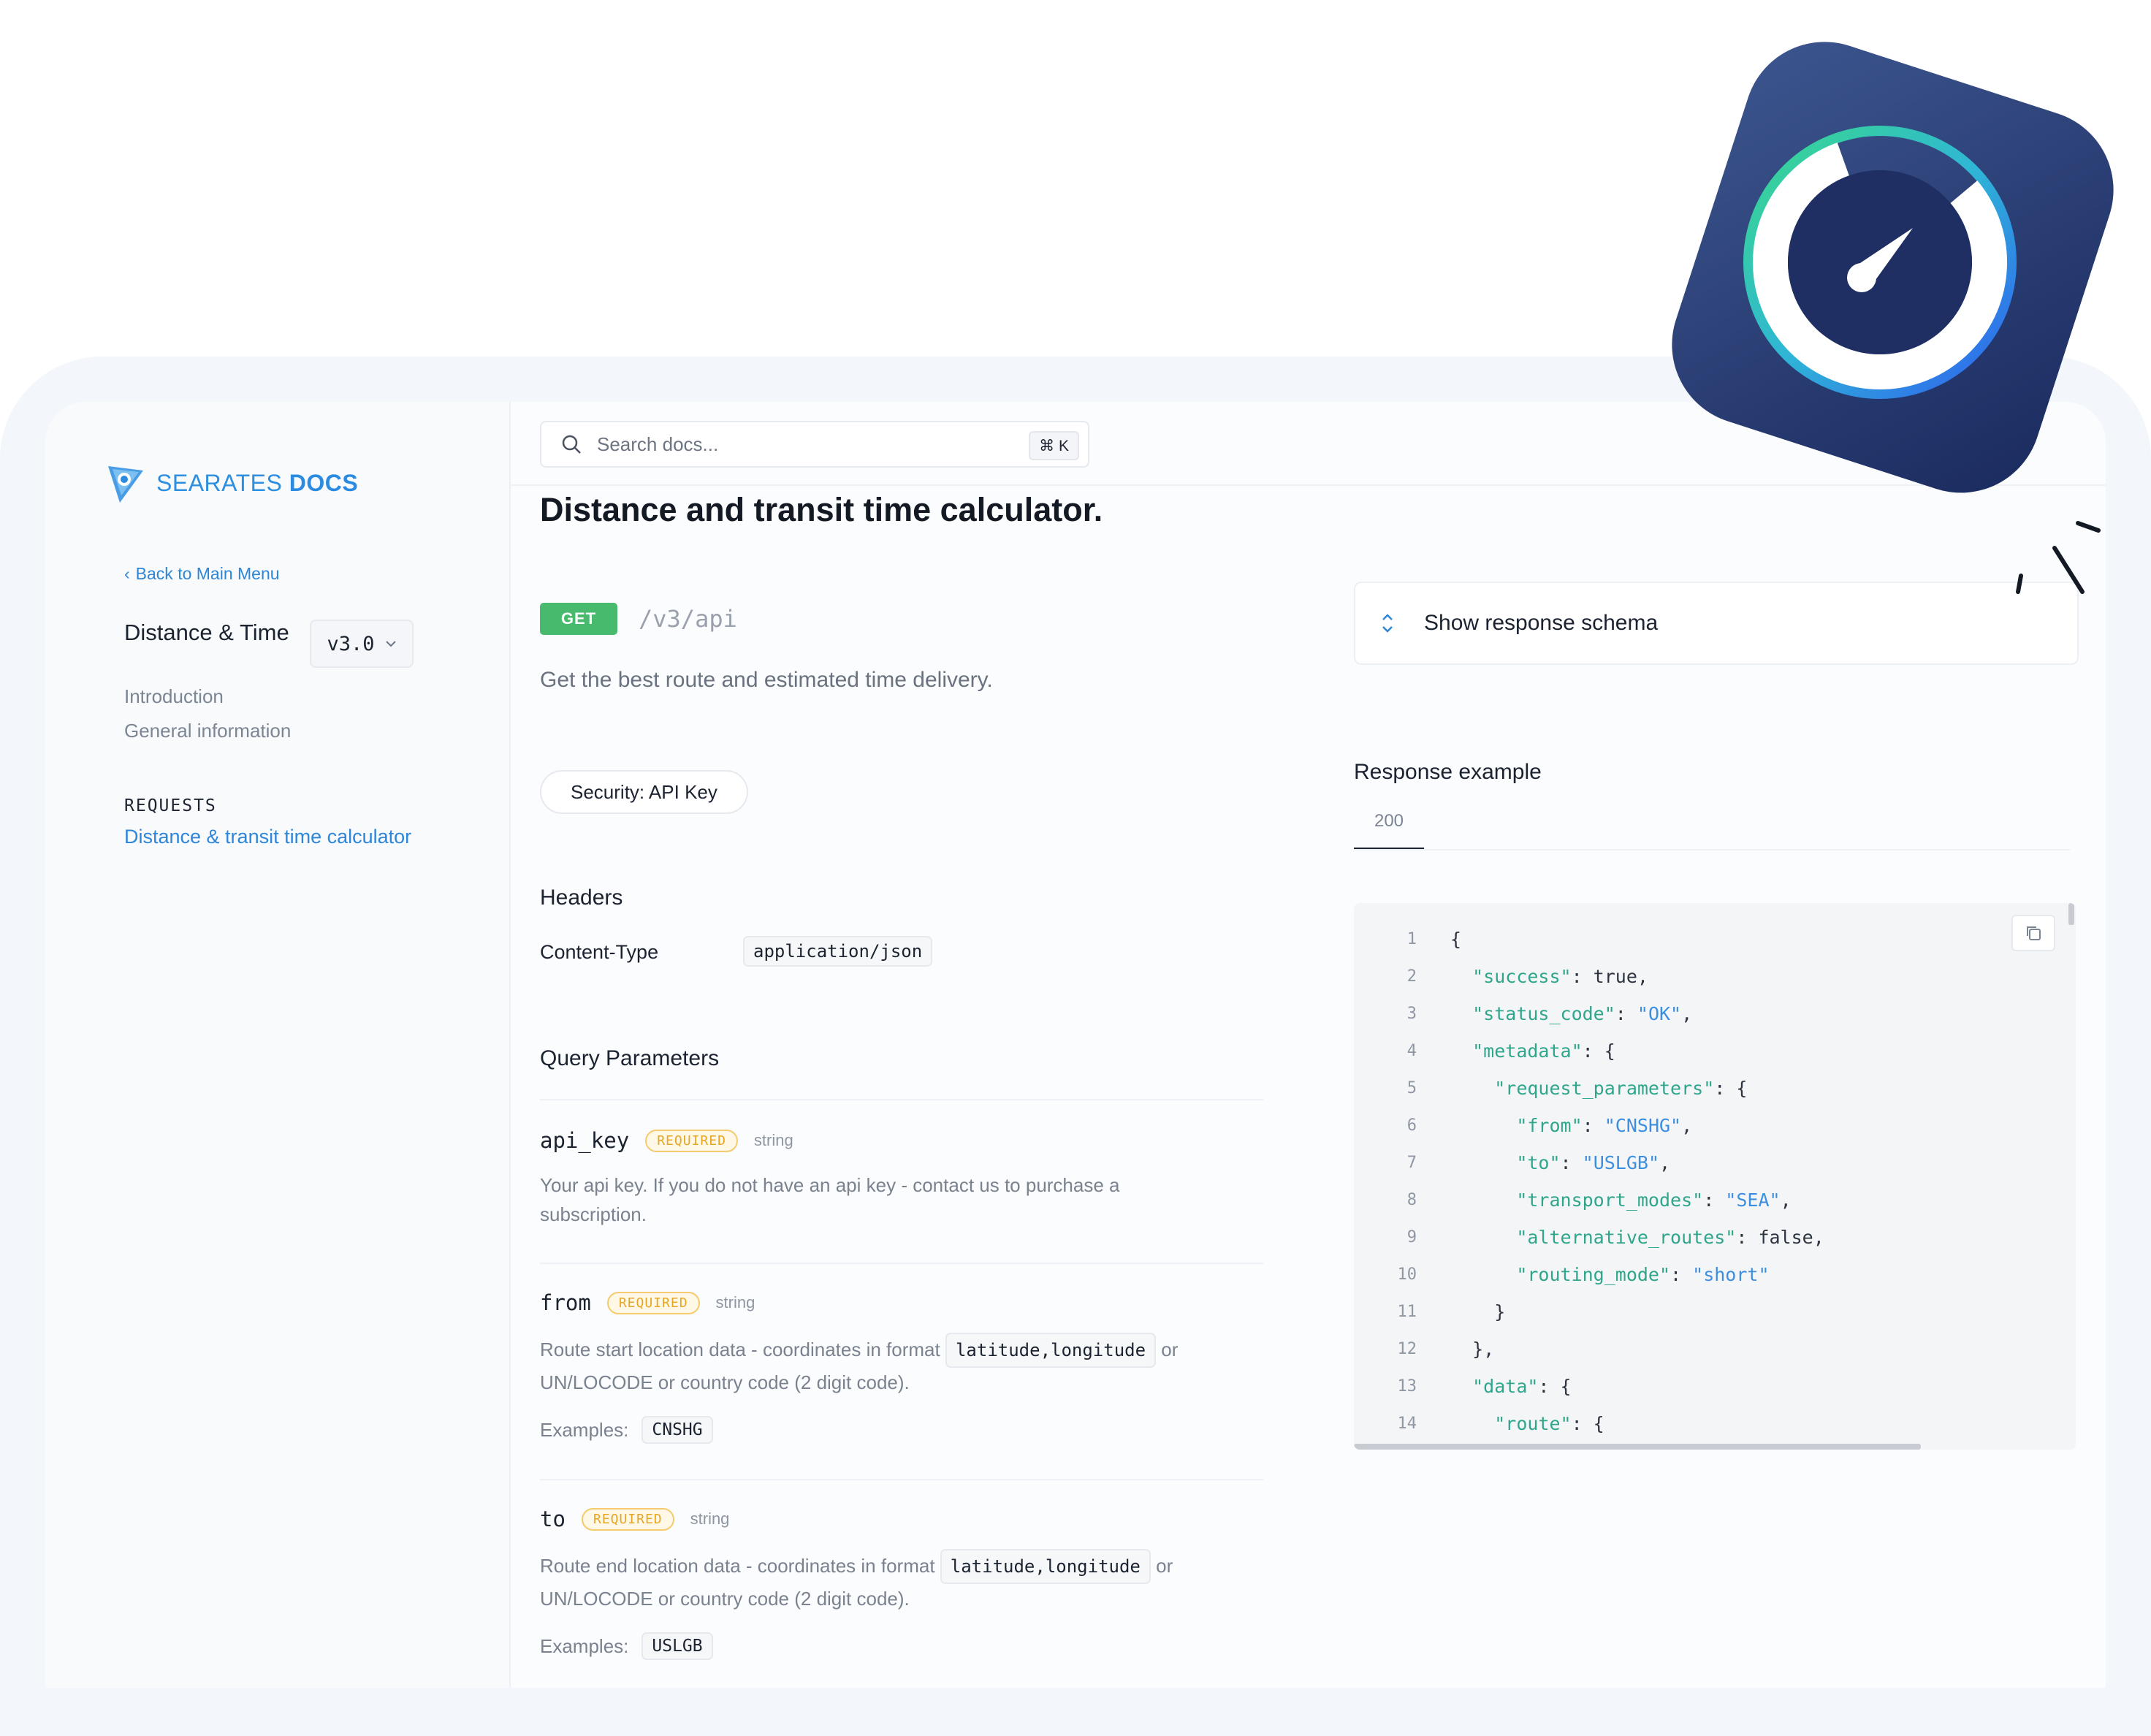 This screenshot has width=2151, height=1736. What do you see at coordinates (174, 696) in the screenshot?
I see `sidebar-item-introduction: Introduction` at bounding box center [174, 696].